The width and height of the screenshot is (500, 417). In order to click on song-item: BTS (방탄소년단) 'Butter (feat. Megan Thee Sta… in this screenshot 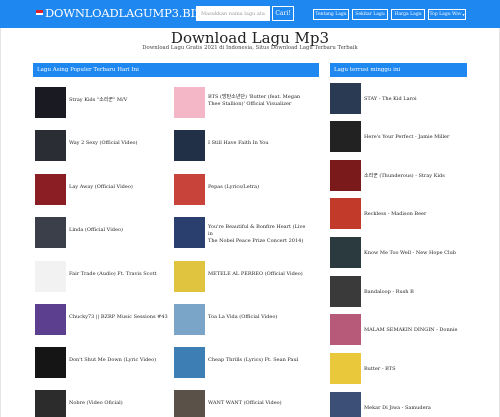, I will do `click(241, 103)`.